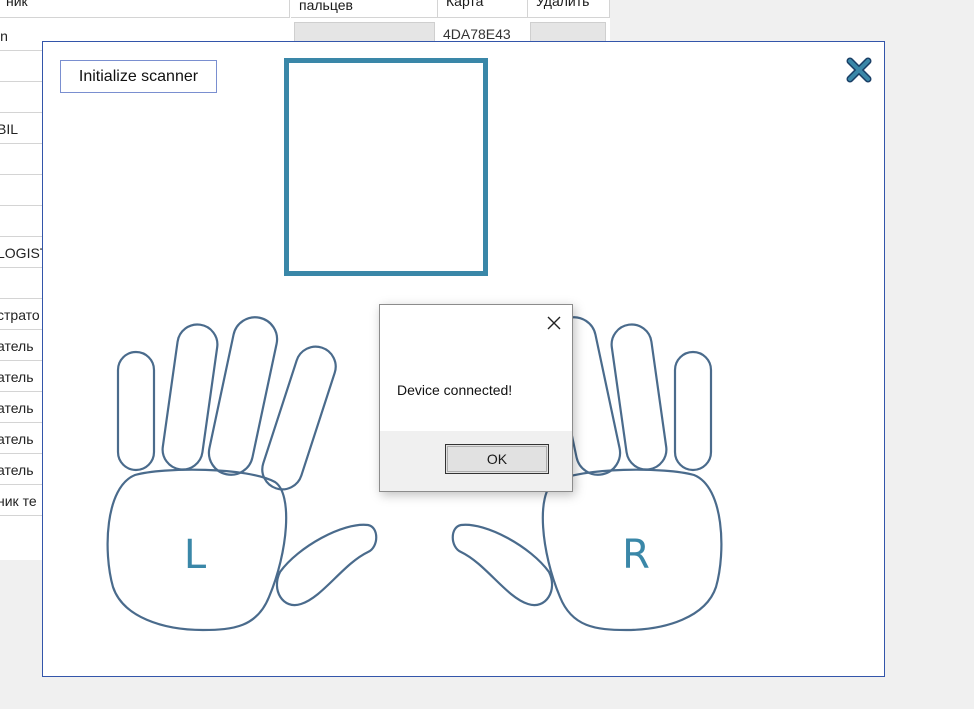 This screenshot has width=974, height=709. I want to click on left-index-finger, so click(299, 417).